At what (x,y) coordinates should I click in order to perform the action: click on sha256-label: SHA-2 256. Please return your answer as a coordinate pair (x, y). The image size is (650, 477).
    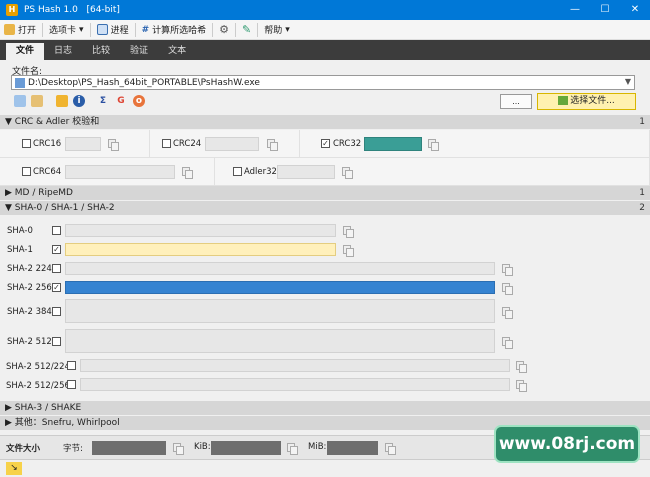
    Looking at the image, I should click on (29, 288).